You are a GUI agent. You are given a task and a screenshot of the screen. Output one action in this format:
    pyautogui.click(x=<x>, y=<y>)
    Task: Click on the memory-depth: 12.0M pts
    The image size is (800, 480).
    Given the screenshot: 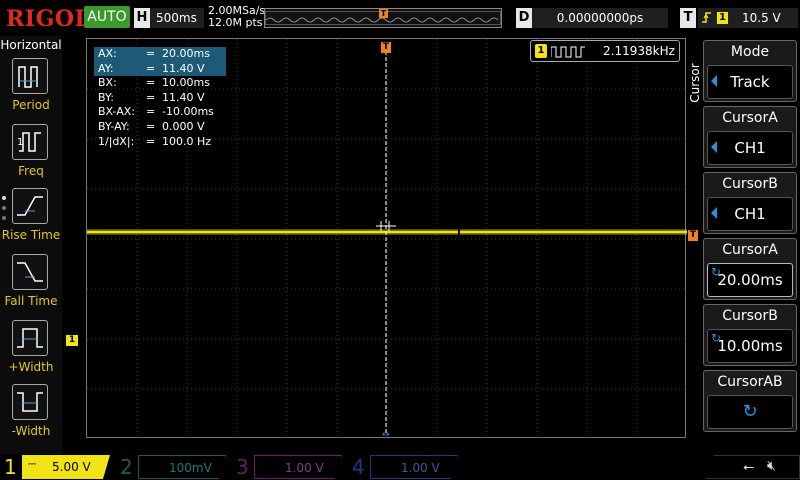 What is the action you would take?
    pyautogui.click(x=235, y=22)
    